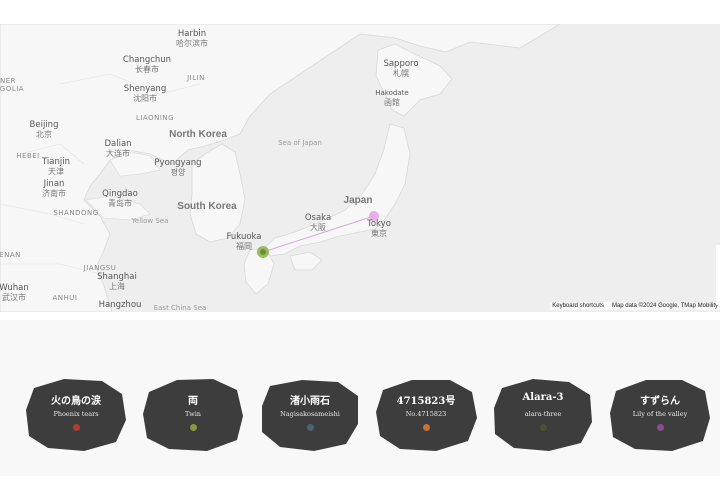 This screenshot has height=500, width=720. Describe the element at coordinates (155, 118) in the screenshot. I see `label-liaoning: LIAONING` at that location.